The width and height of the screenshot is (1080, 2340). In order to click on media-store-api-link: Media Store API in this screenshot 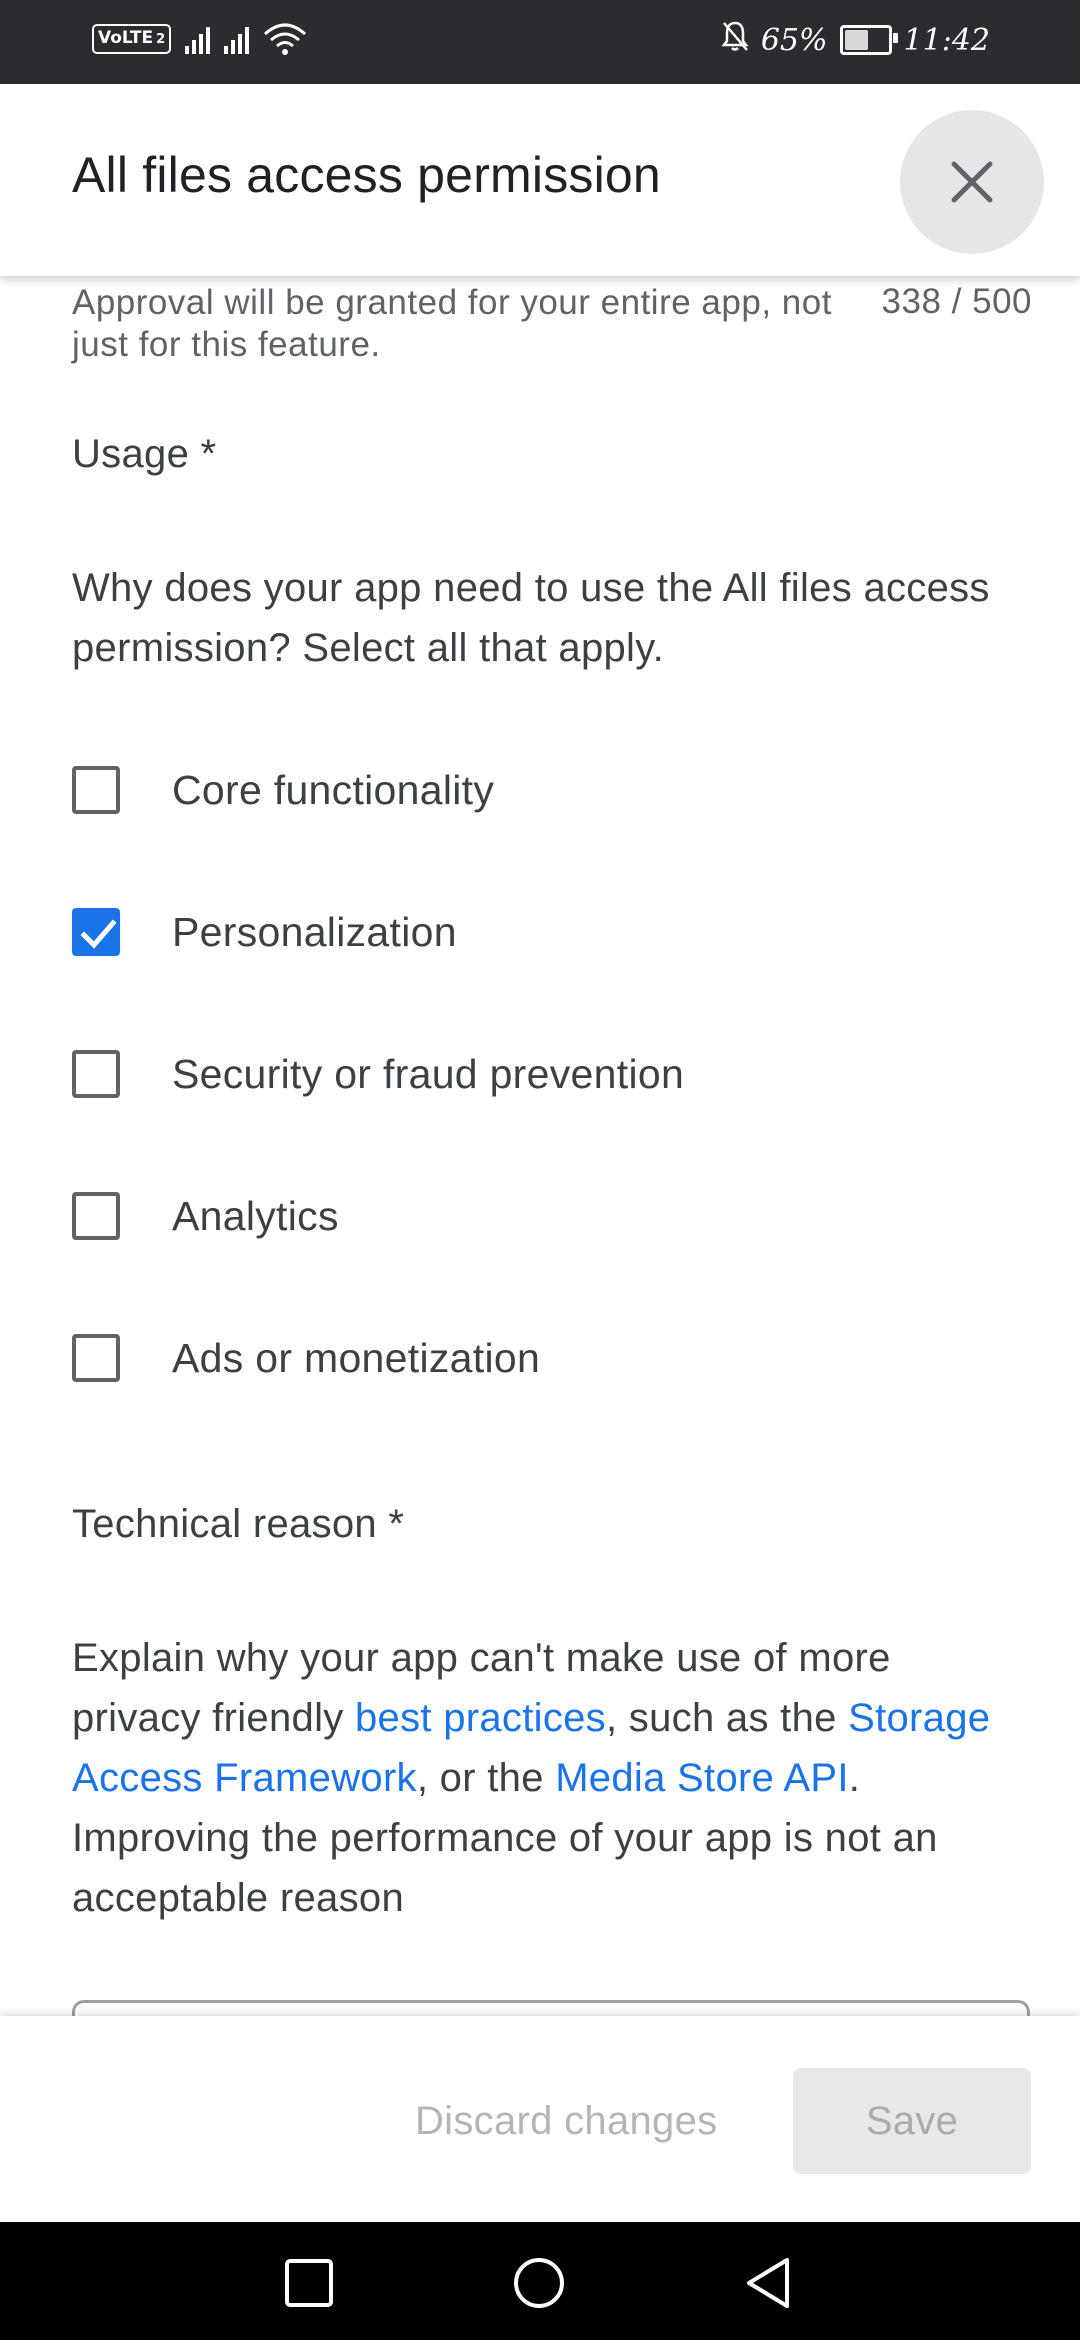, I will do `click(702, 1778)`.